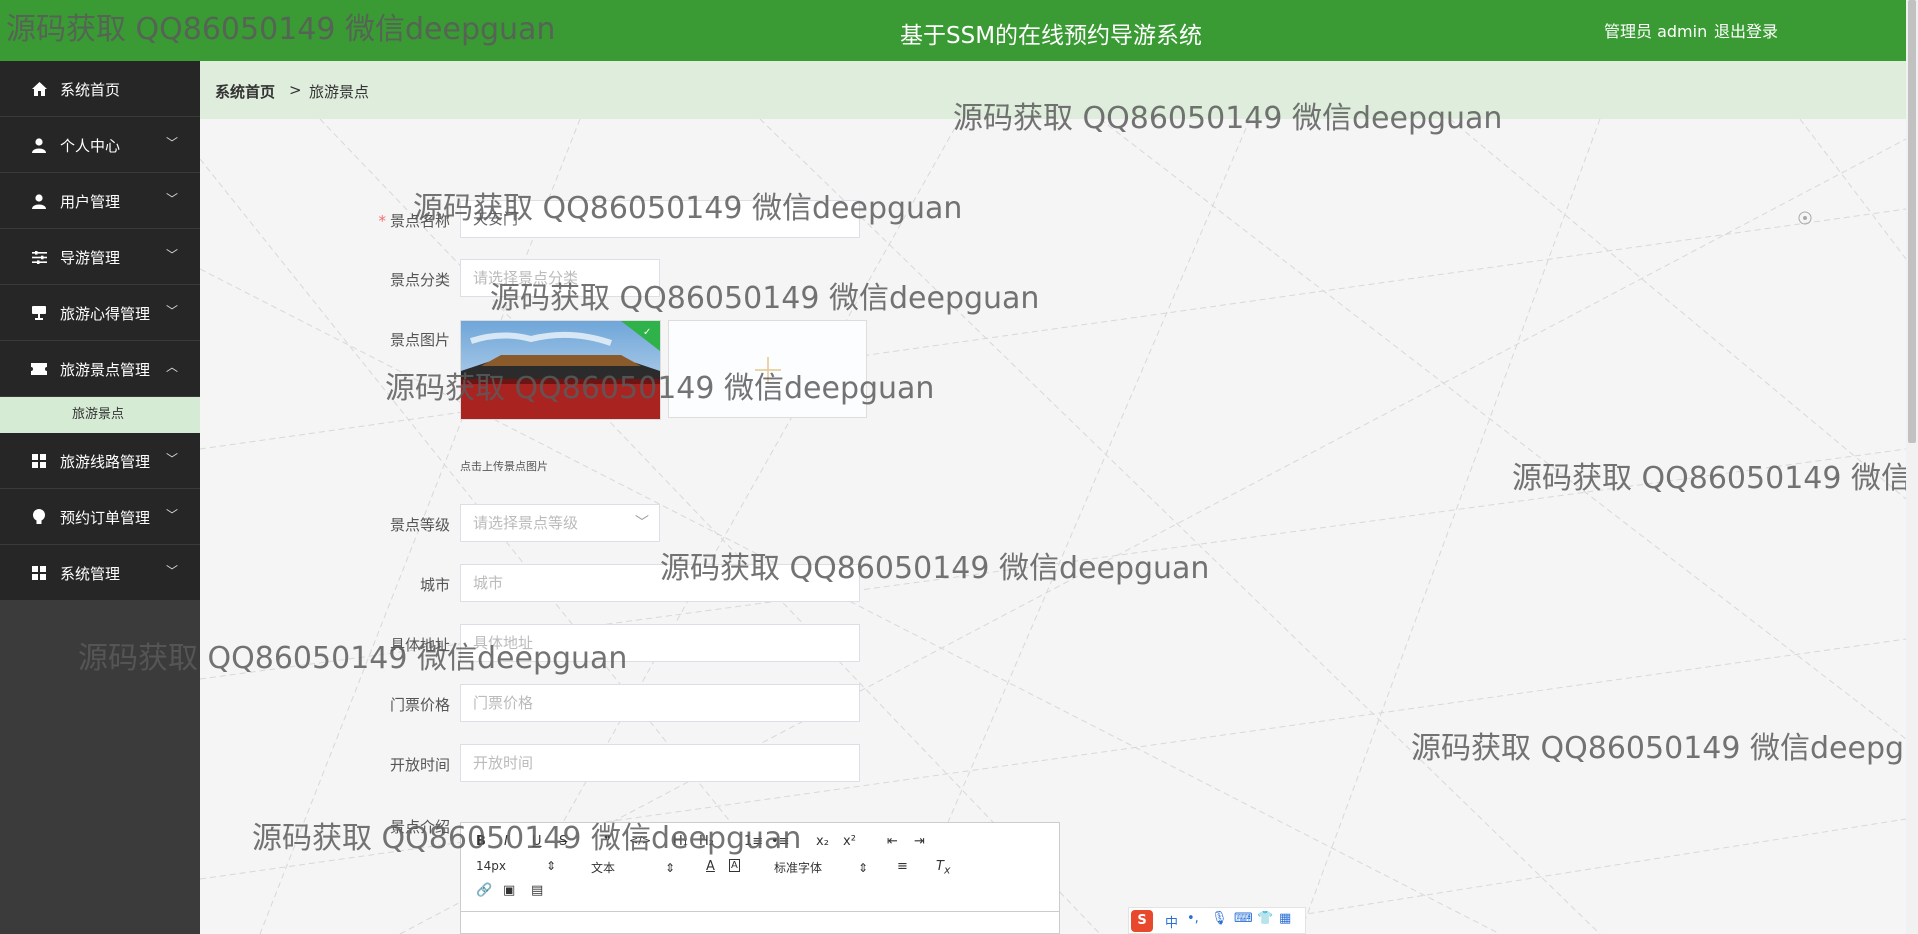 The image size is (1918, 934). Describe the element at coordinates (563, 841) in the screenshot. I see `strike-button: S` at that location.